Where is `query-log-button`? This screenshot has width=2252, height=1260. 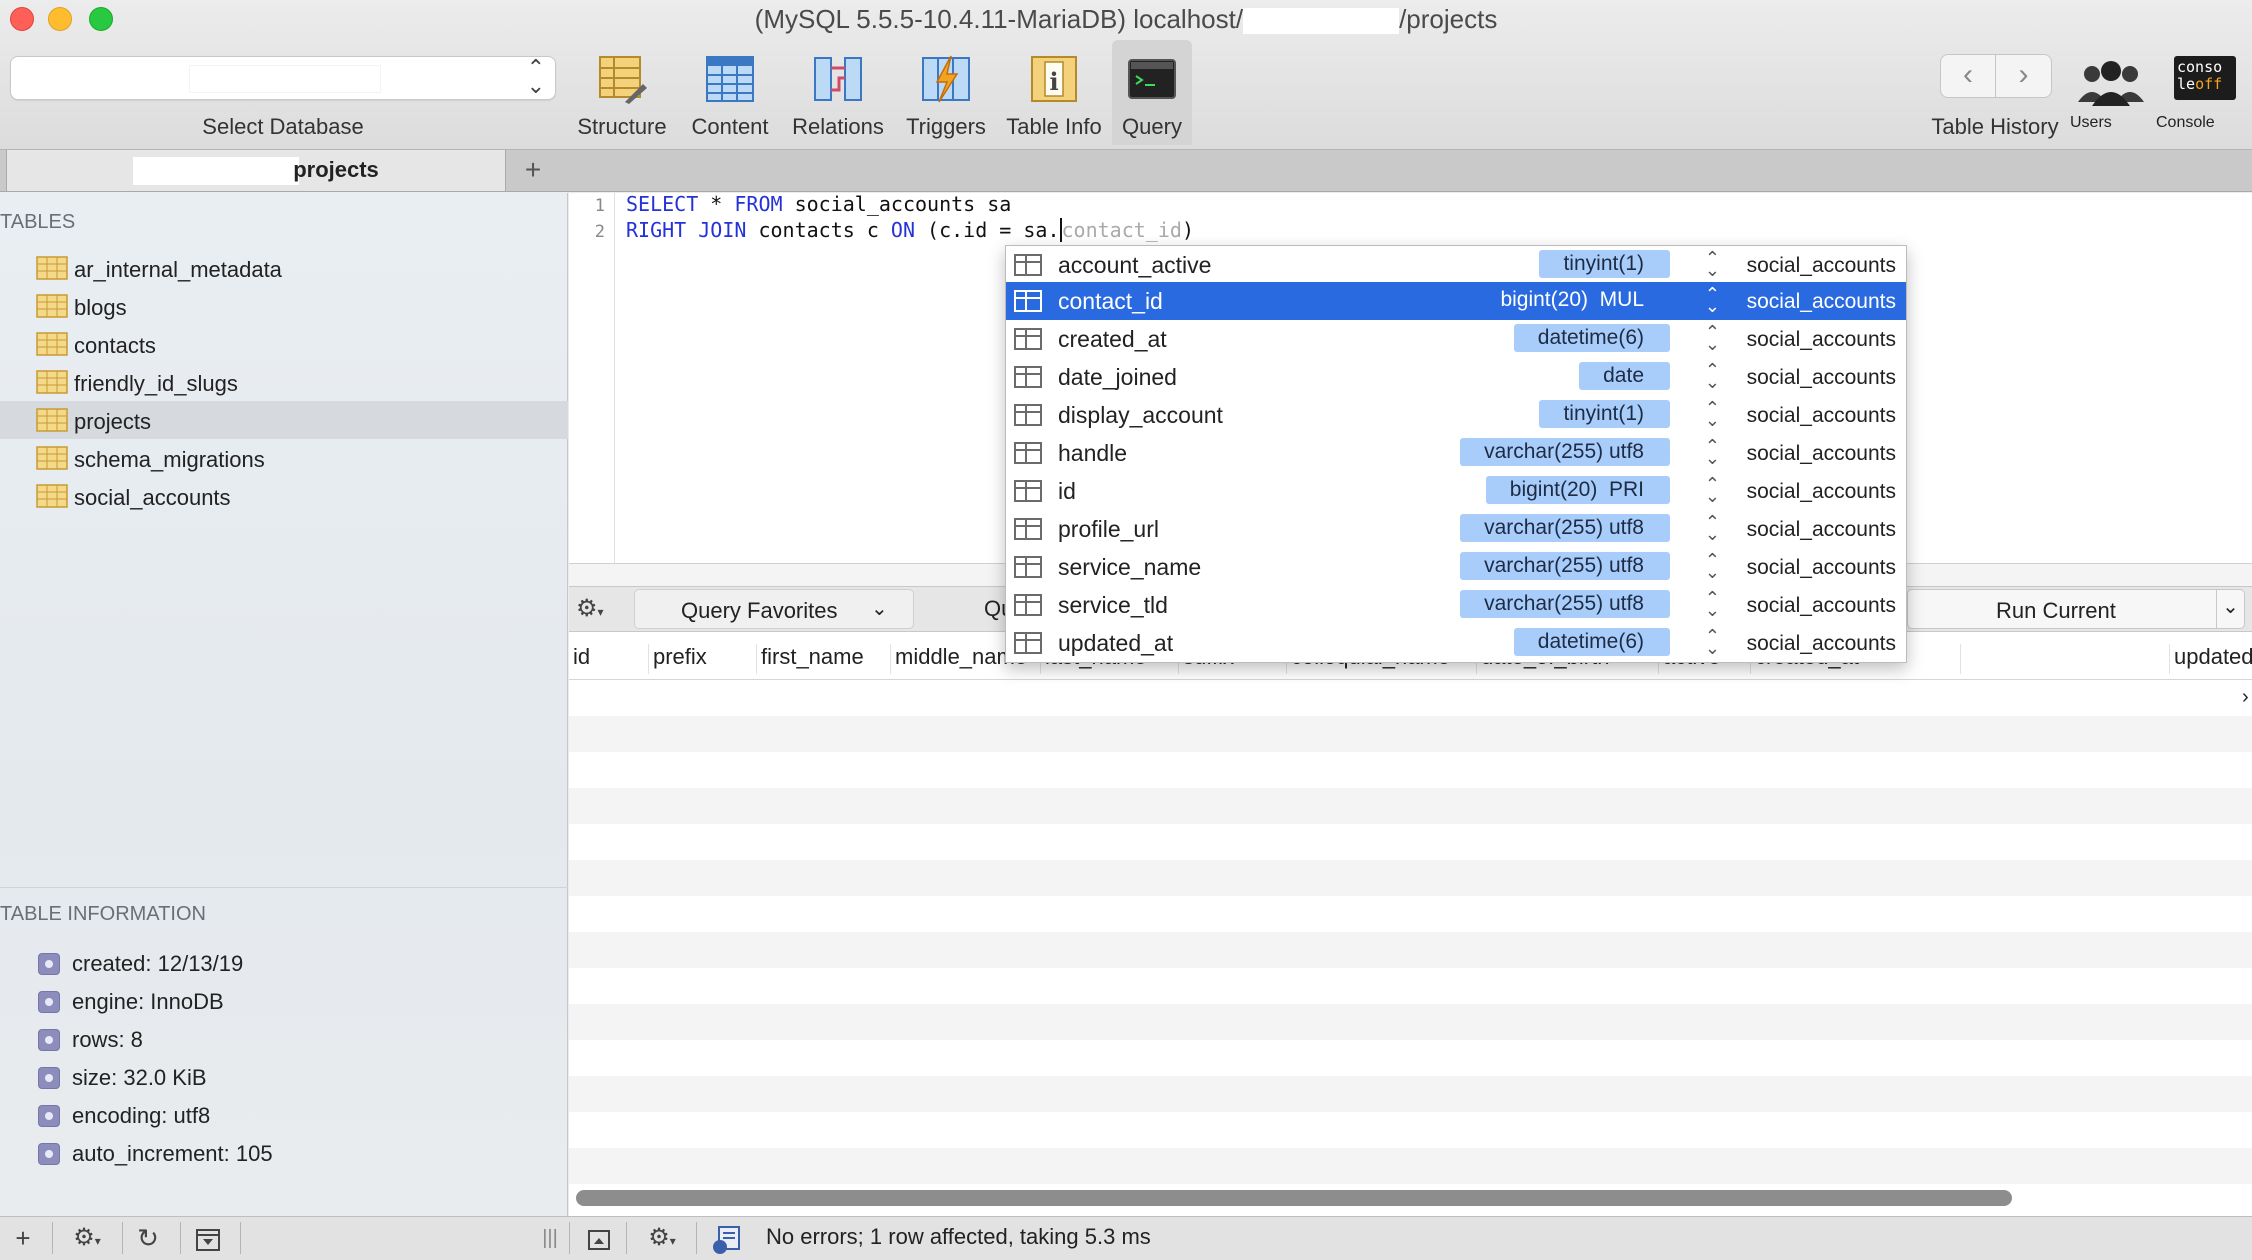
query-log-button is located at coordinates (726, 1238).